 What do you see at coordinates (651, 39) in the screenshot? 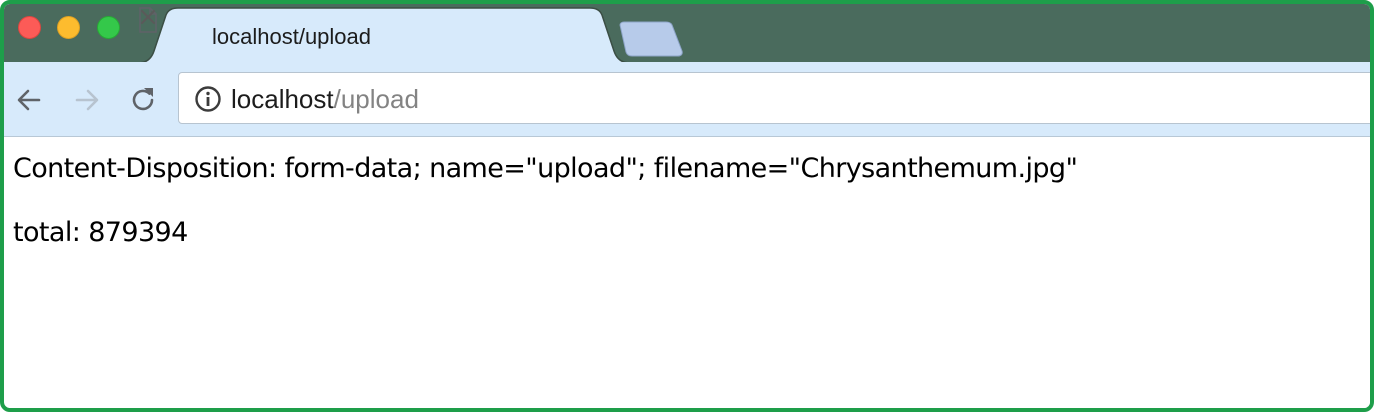
I see `new-tab-button` at bounding box center [651, 39].